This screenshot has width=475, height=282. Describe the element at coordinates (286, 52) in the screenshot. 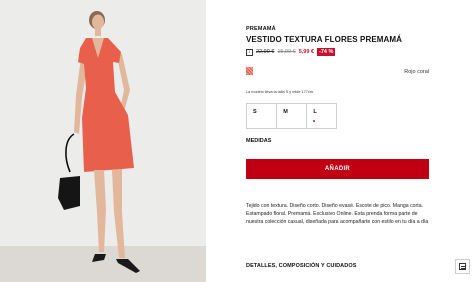

I see `price-previous: 15,99 €` at that location.